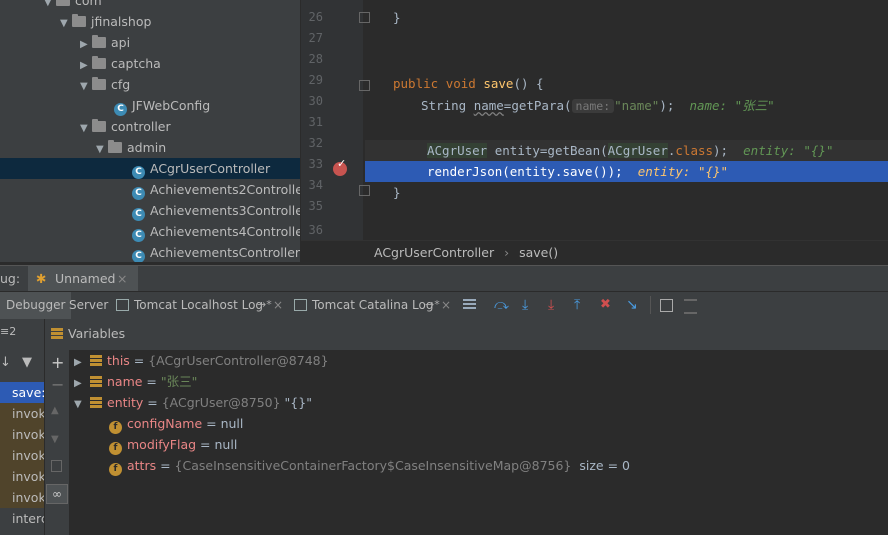 The height and width of the screenshot is (535, 888). What do you see at coordinates (105, 42) in the screenshot?
I see `tree-item-api: ▶ api` at bounding box center [105, 42].